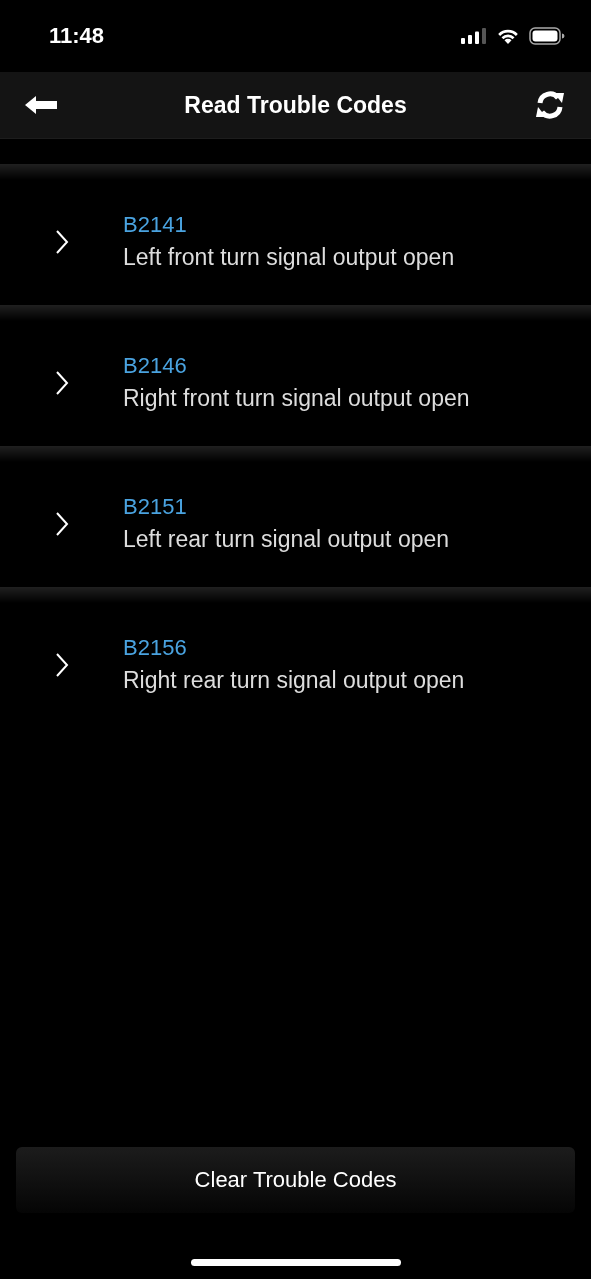 This screenshot has height=1279, width=591. I want to click on code-description: Left rear turn signal output open, so click(286, 539).